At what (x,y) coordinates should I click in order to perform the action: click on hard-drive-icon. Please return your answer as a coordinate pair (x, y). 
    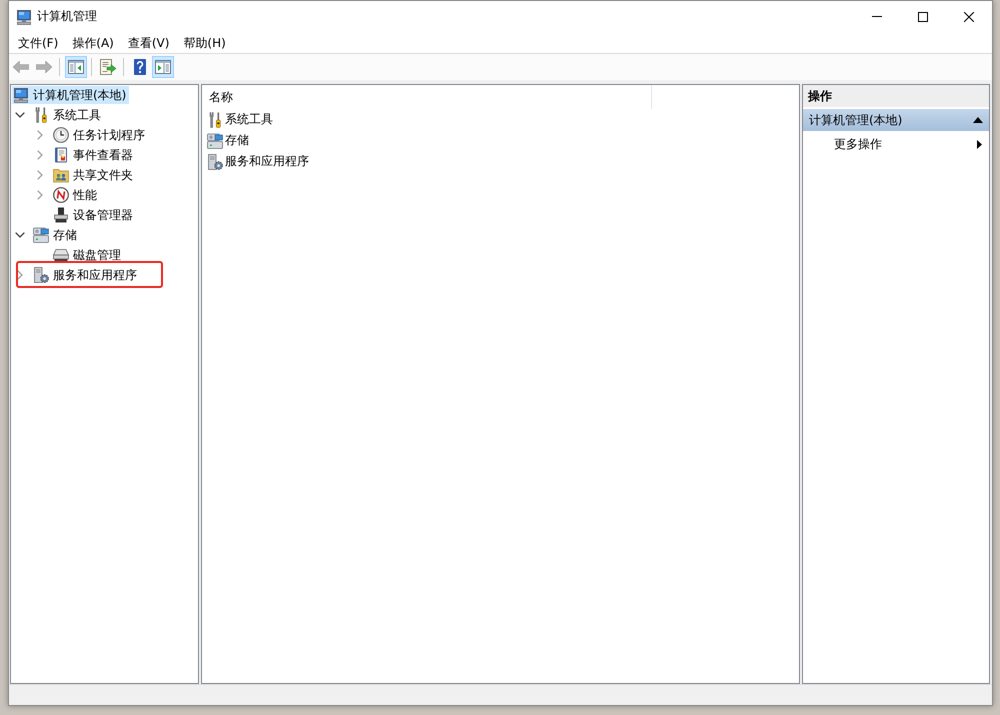
    Looking at the image, I should click on (61, 255).